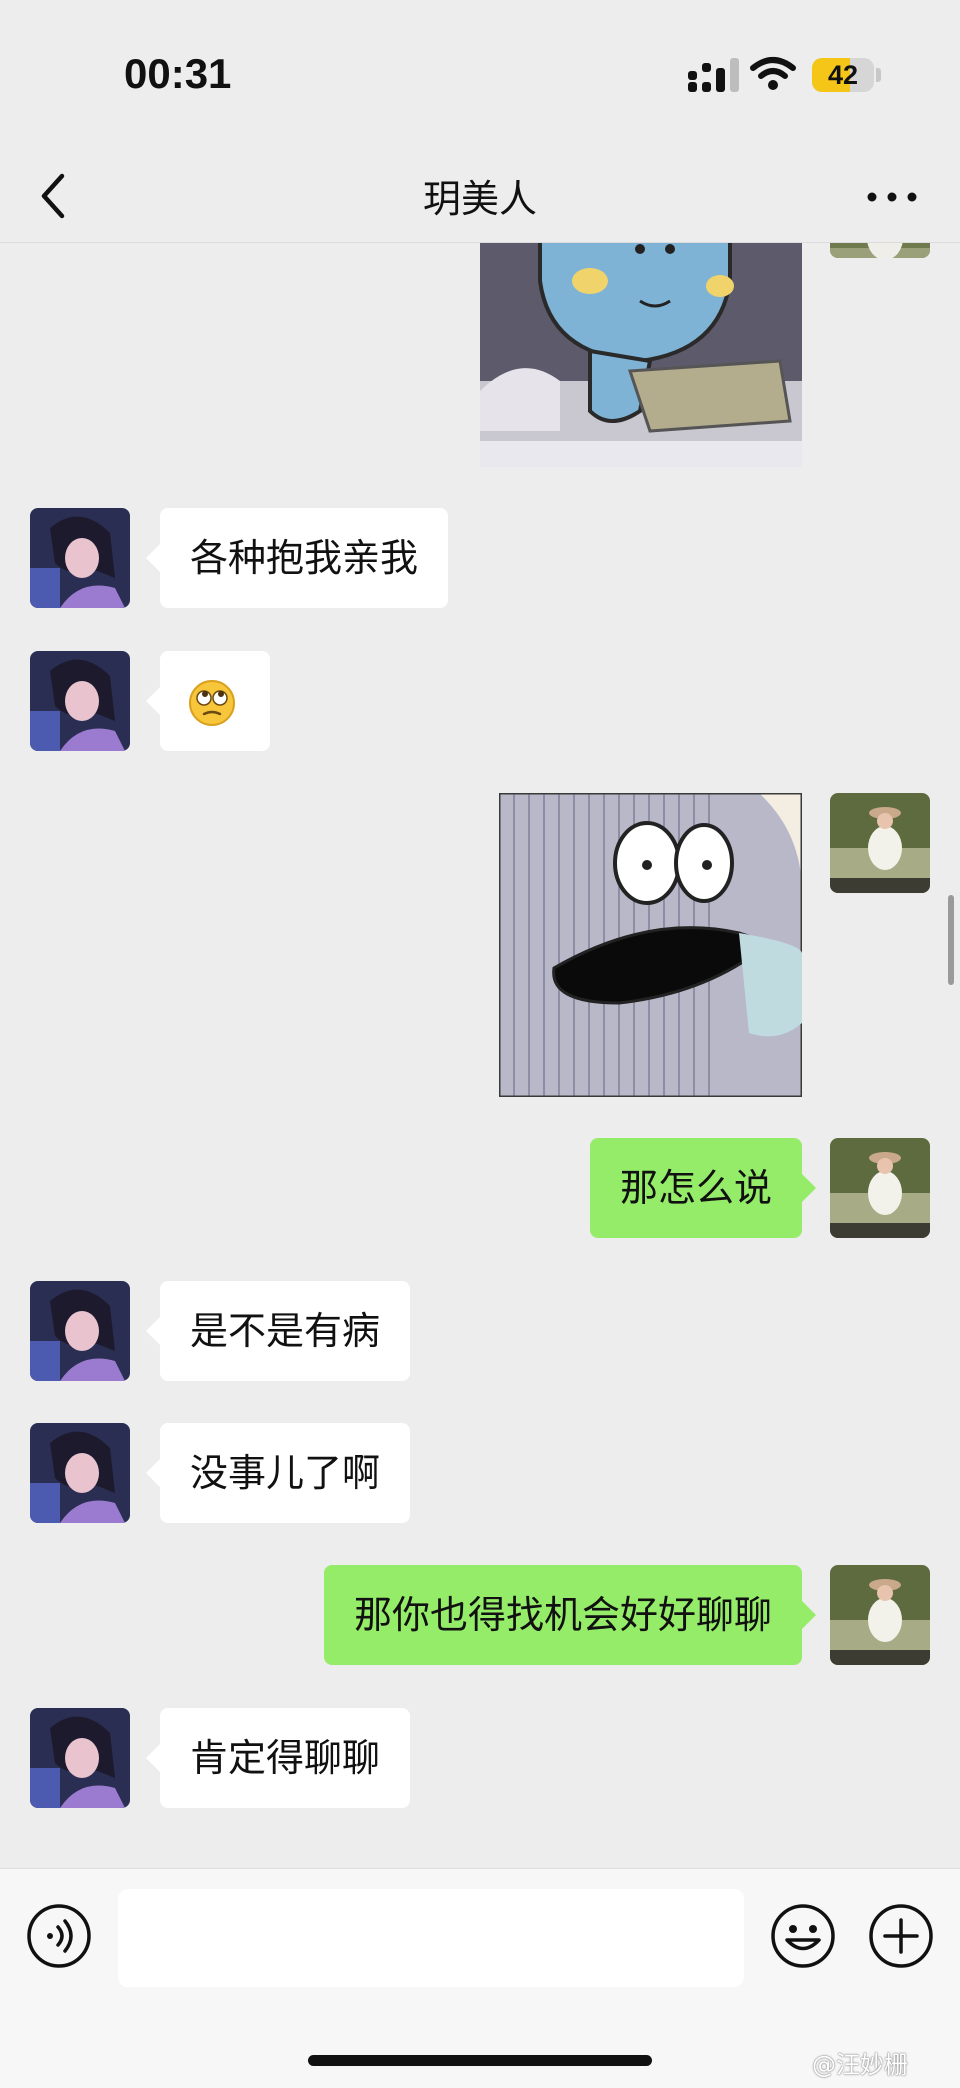  Describe the element at coordinates (480, 2060) in the screenshot. I see `home-indicator` at that location.